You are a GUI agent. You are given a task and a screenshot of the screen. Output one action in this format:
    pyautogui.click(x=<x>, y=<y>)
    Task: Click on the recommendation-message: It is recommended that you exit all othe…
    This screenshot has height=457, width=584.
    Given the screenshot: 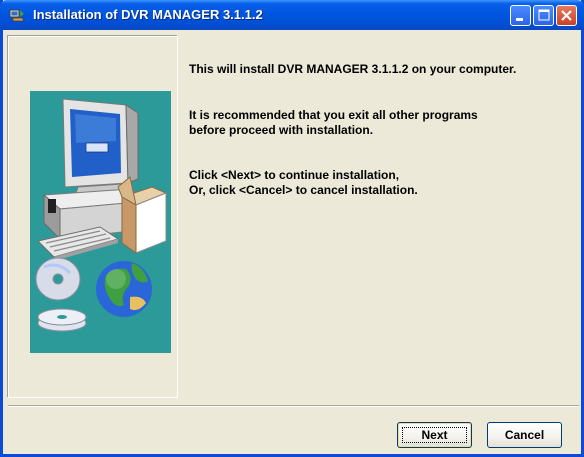 What is the action you would take?
    pyautogui.click(x=333, y=123)
    